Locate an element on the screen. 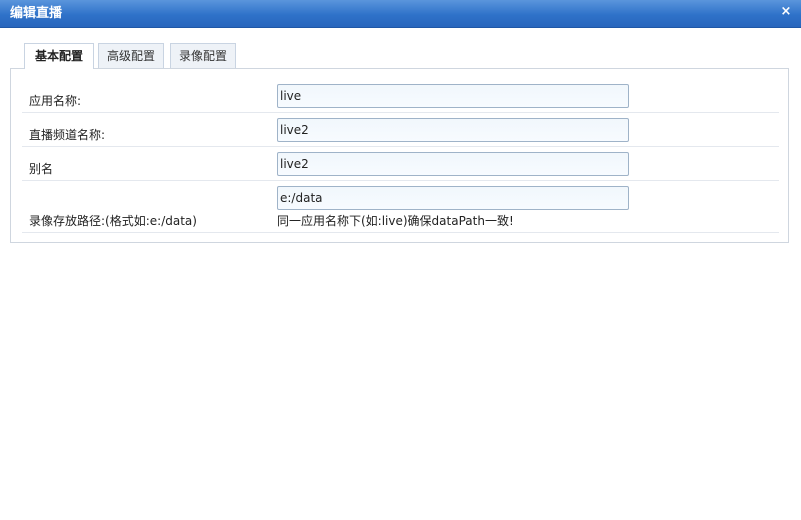  tab-recording-config: 录像配置 is located at coordinates (203, 55).